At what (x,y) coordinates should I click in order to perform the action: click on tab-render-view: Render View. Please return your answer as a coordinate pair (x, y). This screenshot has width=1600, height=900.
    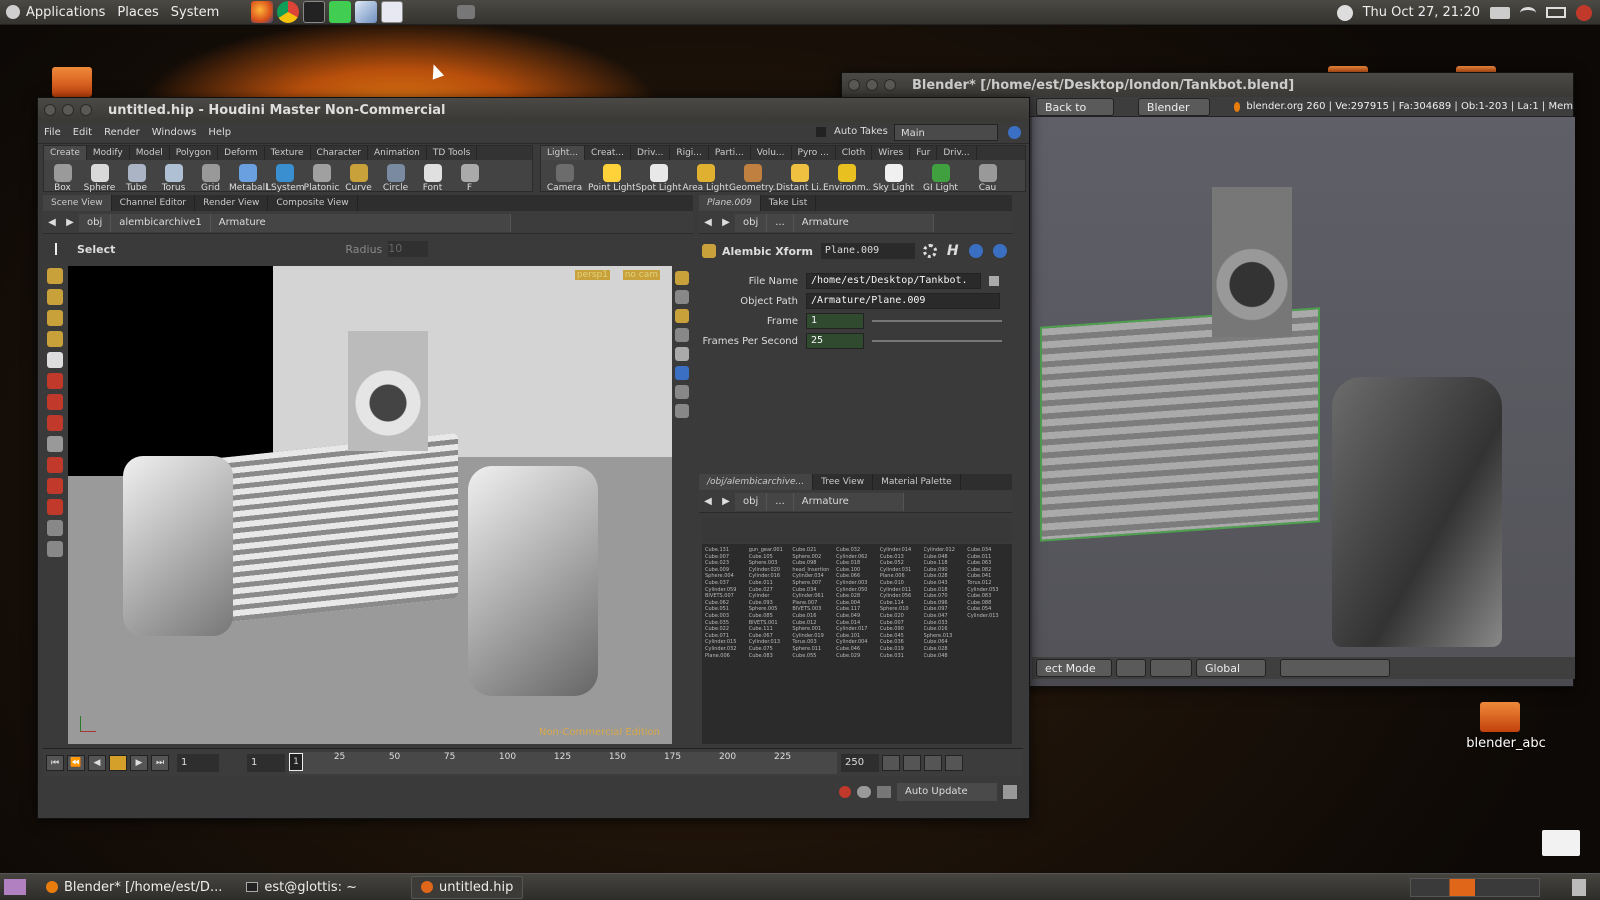
    Looking at the image, I should click on (232, 203).